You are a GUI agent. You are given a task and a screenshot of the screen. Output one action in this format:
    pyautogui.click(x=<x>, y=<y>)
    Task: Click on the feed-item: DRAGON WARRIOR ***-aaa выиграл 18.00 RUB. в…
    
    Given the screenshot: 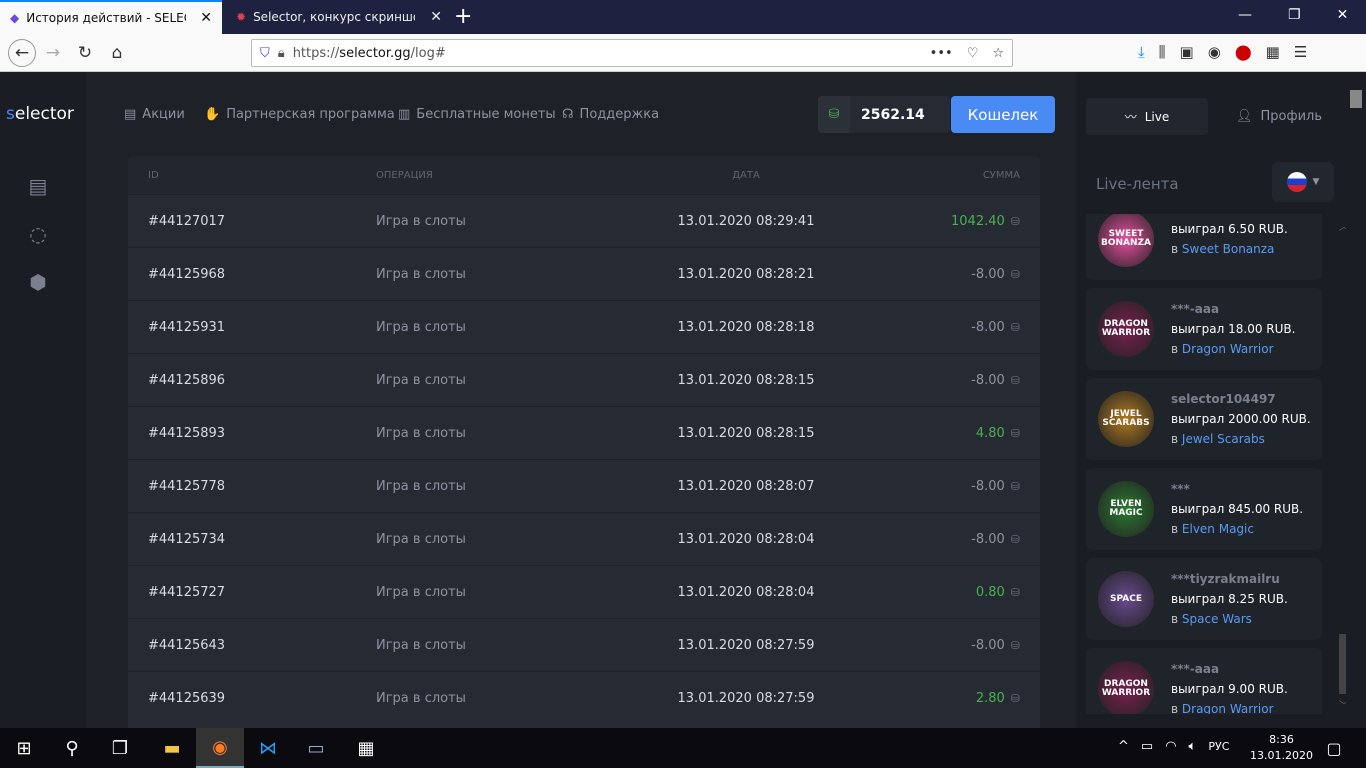 What is the action you would take?
    pyautogui.click(x=1204, y=329)
    